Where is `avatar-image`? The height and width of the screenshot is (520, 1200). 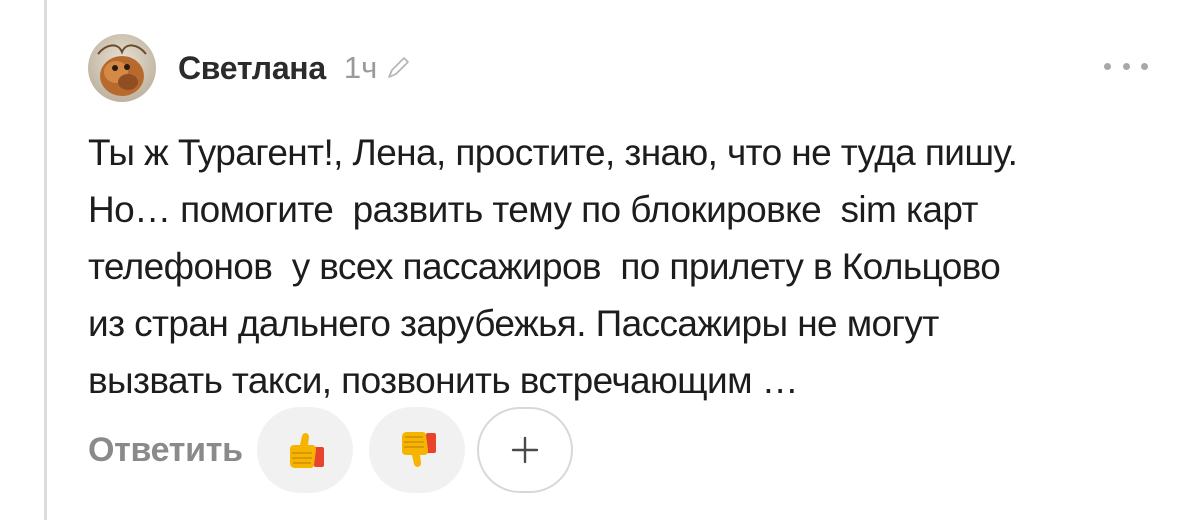 avatar-image is located at coordinates (122, 68).